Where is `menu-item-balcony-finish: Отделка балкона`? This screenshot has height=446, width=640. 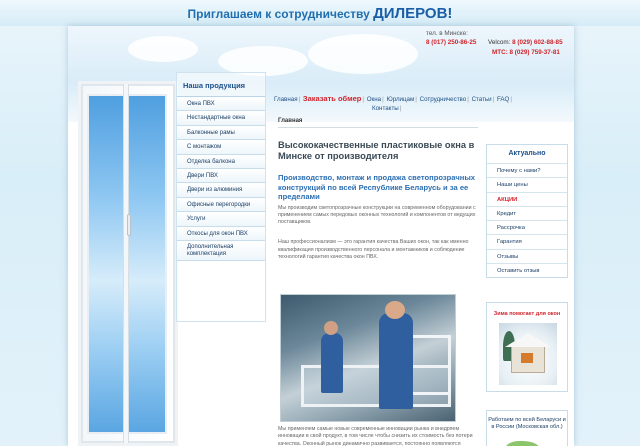 menu-item-balcony-finish: Отделка балкона is located at coordinates (221, 161).